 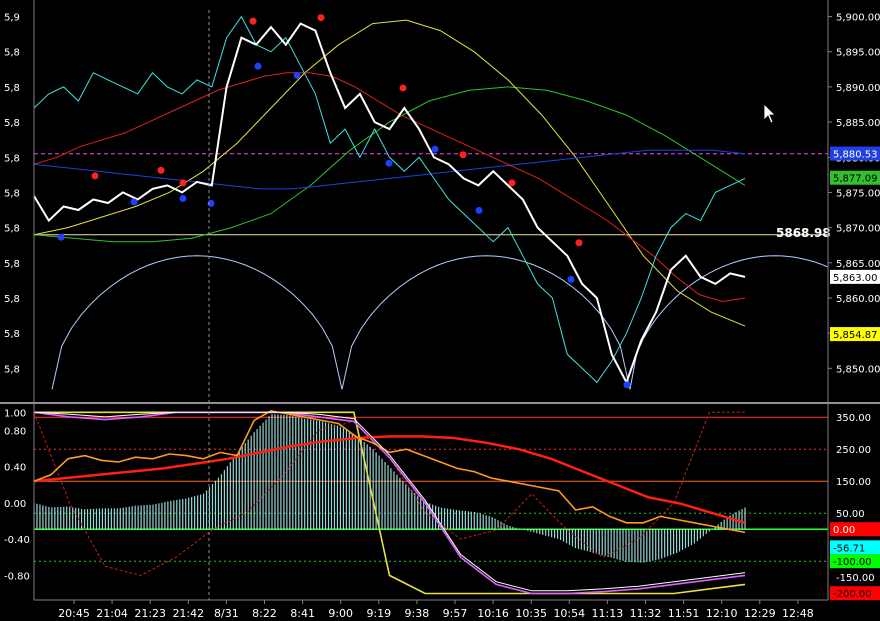 What do you see at coordinates (858, 264) in the screenshot?
I see `price-axis-tick: 5,865.00` at bounding box center [858, 264].